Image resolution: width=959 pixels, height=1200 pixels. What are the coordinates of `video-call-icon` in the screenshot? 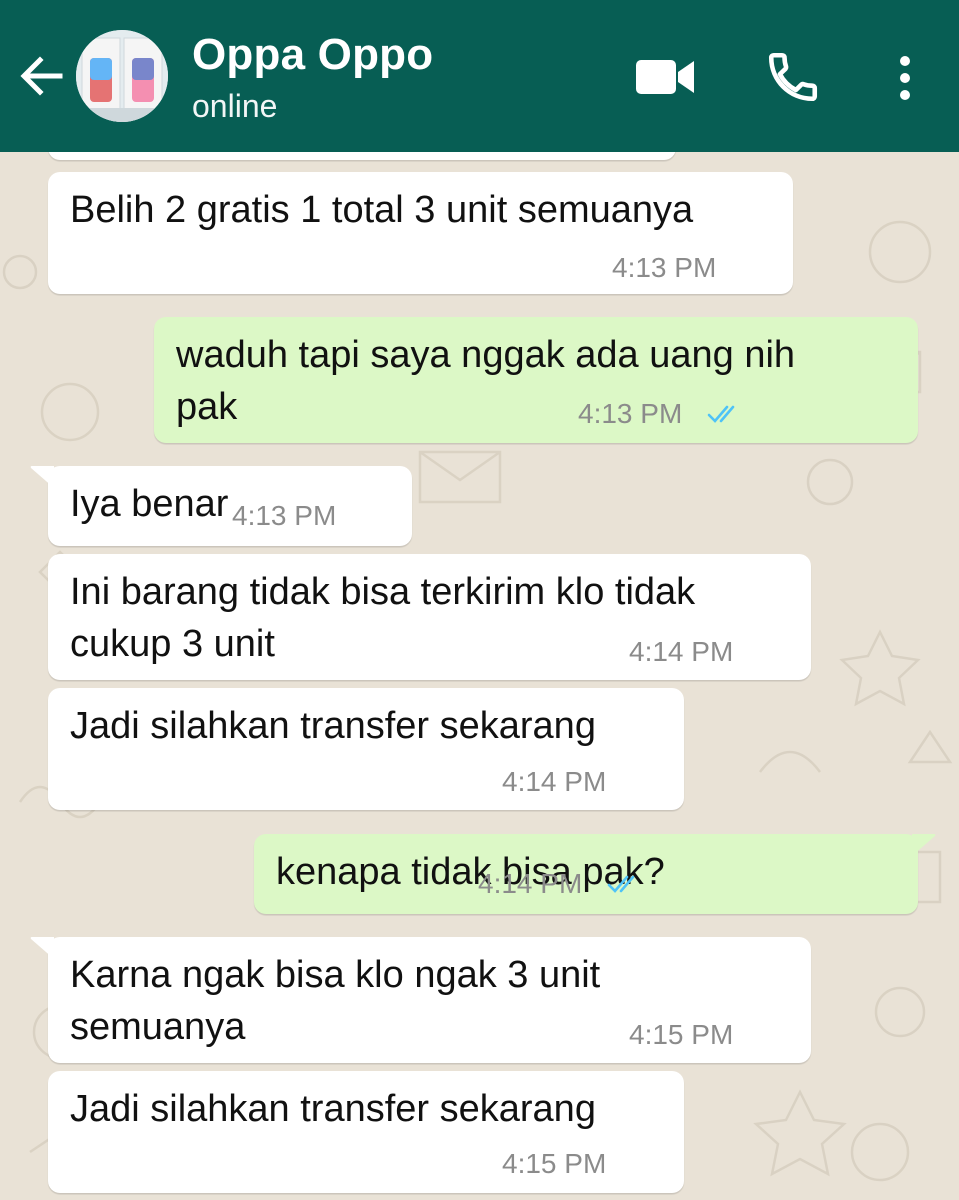 It's located at (665, 77).